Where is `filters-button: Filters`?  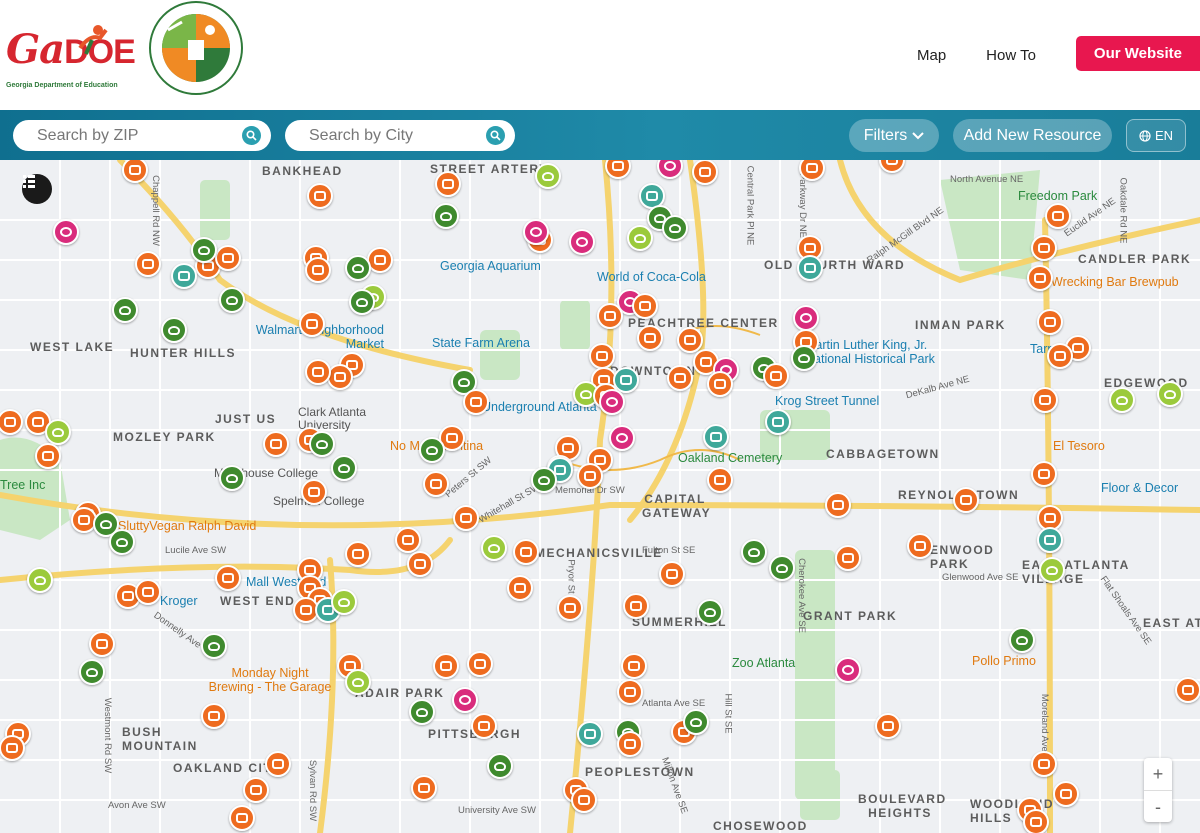 filters-button: Filters is located at coordinates (894, 135).